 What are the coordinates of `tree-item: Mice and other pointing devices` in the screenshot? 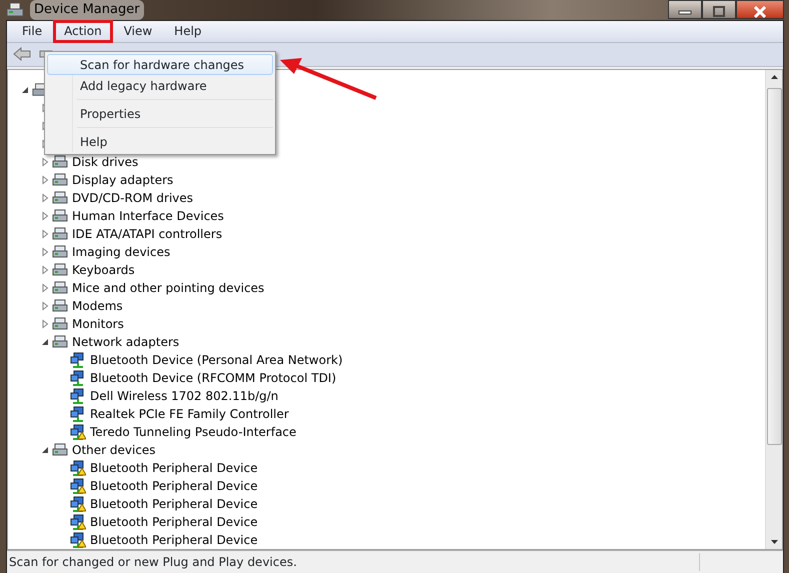 It's located at (168, 287).